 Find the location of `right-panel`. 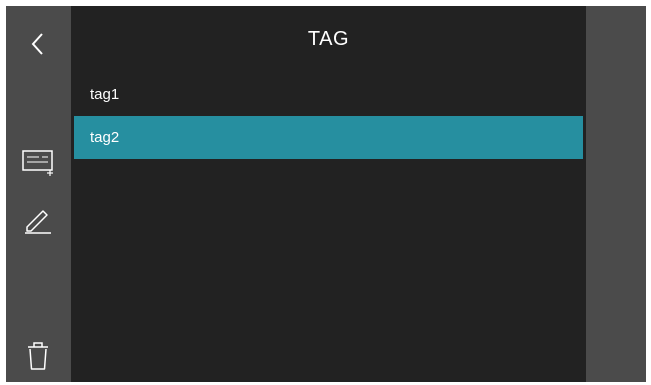

right-panel is located at coordinates (616, 194).